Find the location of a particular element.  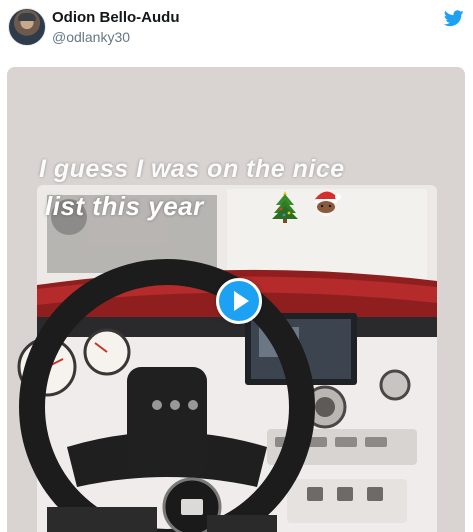

video-caption-line-1: I guess I was on the nice is located at coordinates (192, 169).